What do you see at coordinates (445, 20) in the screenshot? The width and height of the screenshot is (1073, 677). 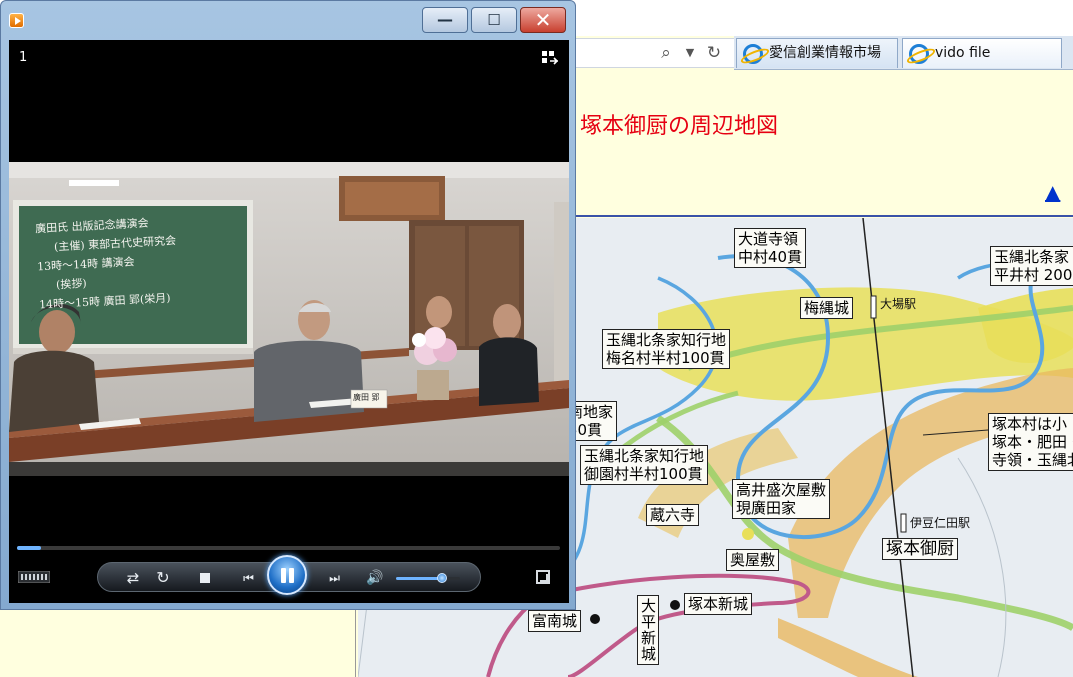 I see `minimize-button: —` at bounding box center [445, 20].